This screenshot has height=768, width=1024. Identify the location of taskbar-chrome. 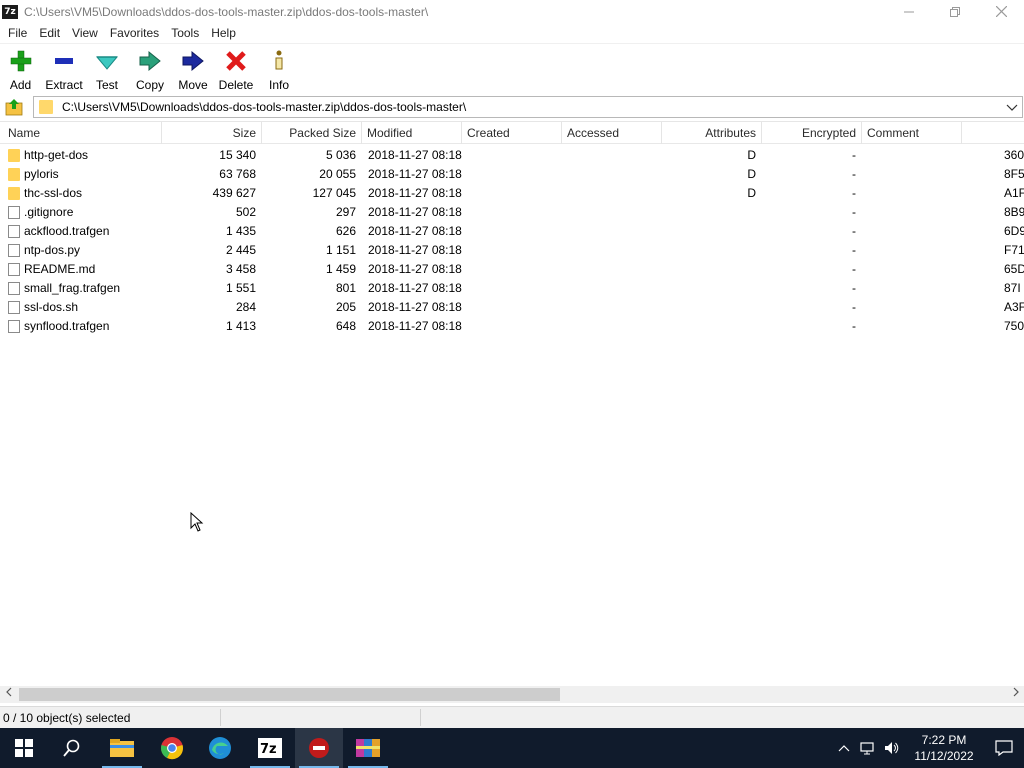
(172, 748).